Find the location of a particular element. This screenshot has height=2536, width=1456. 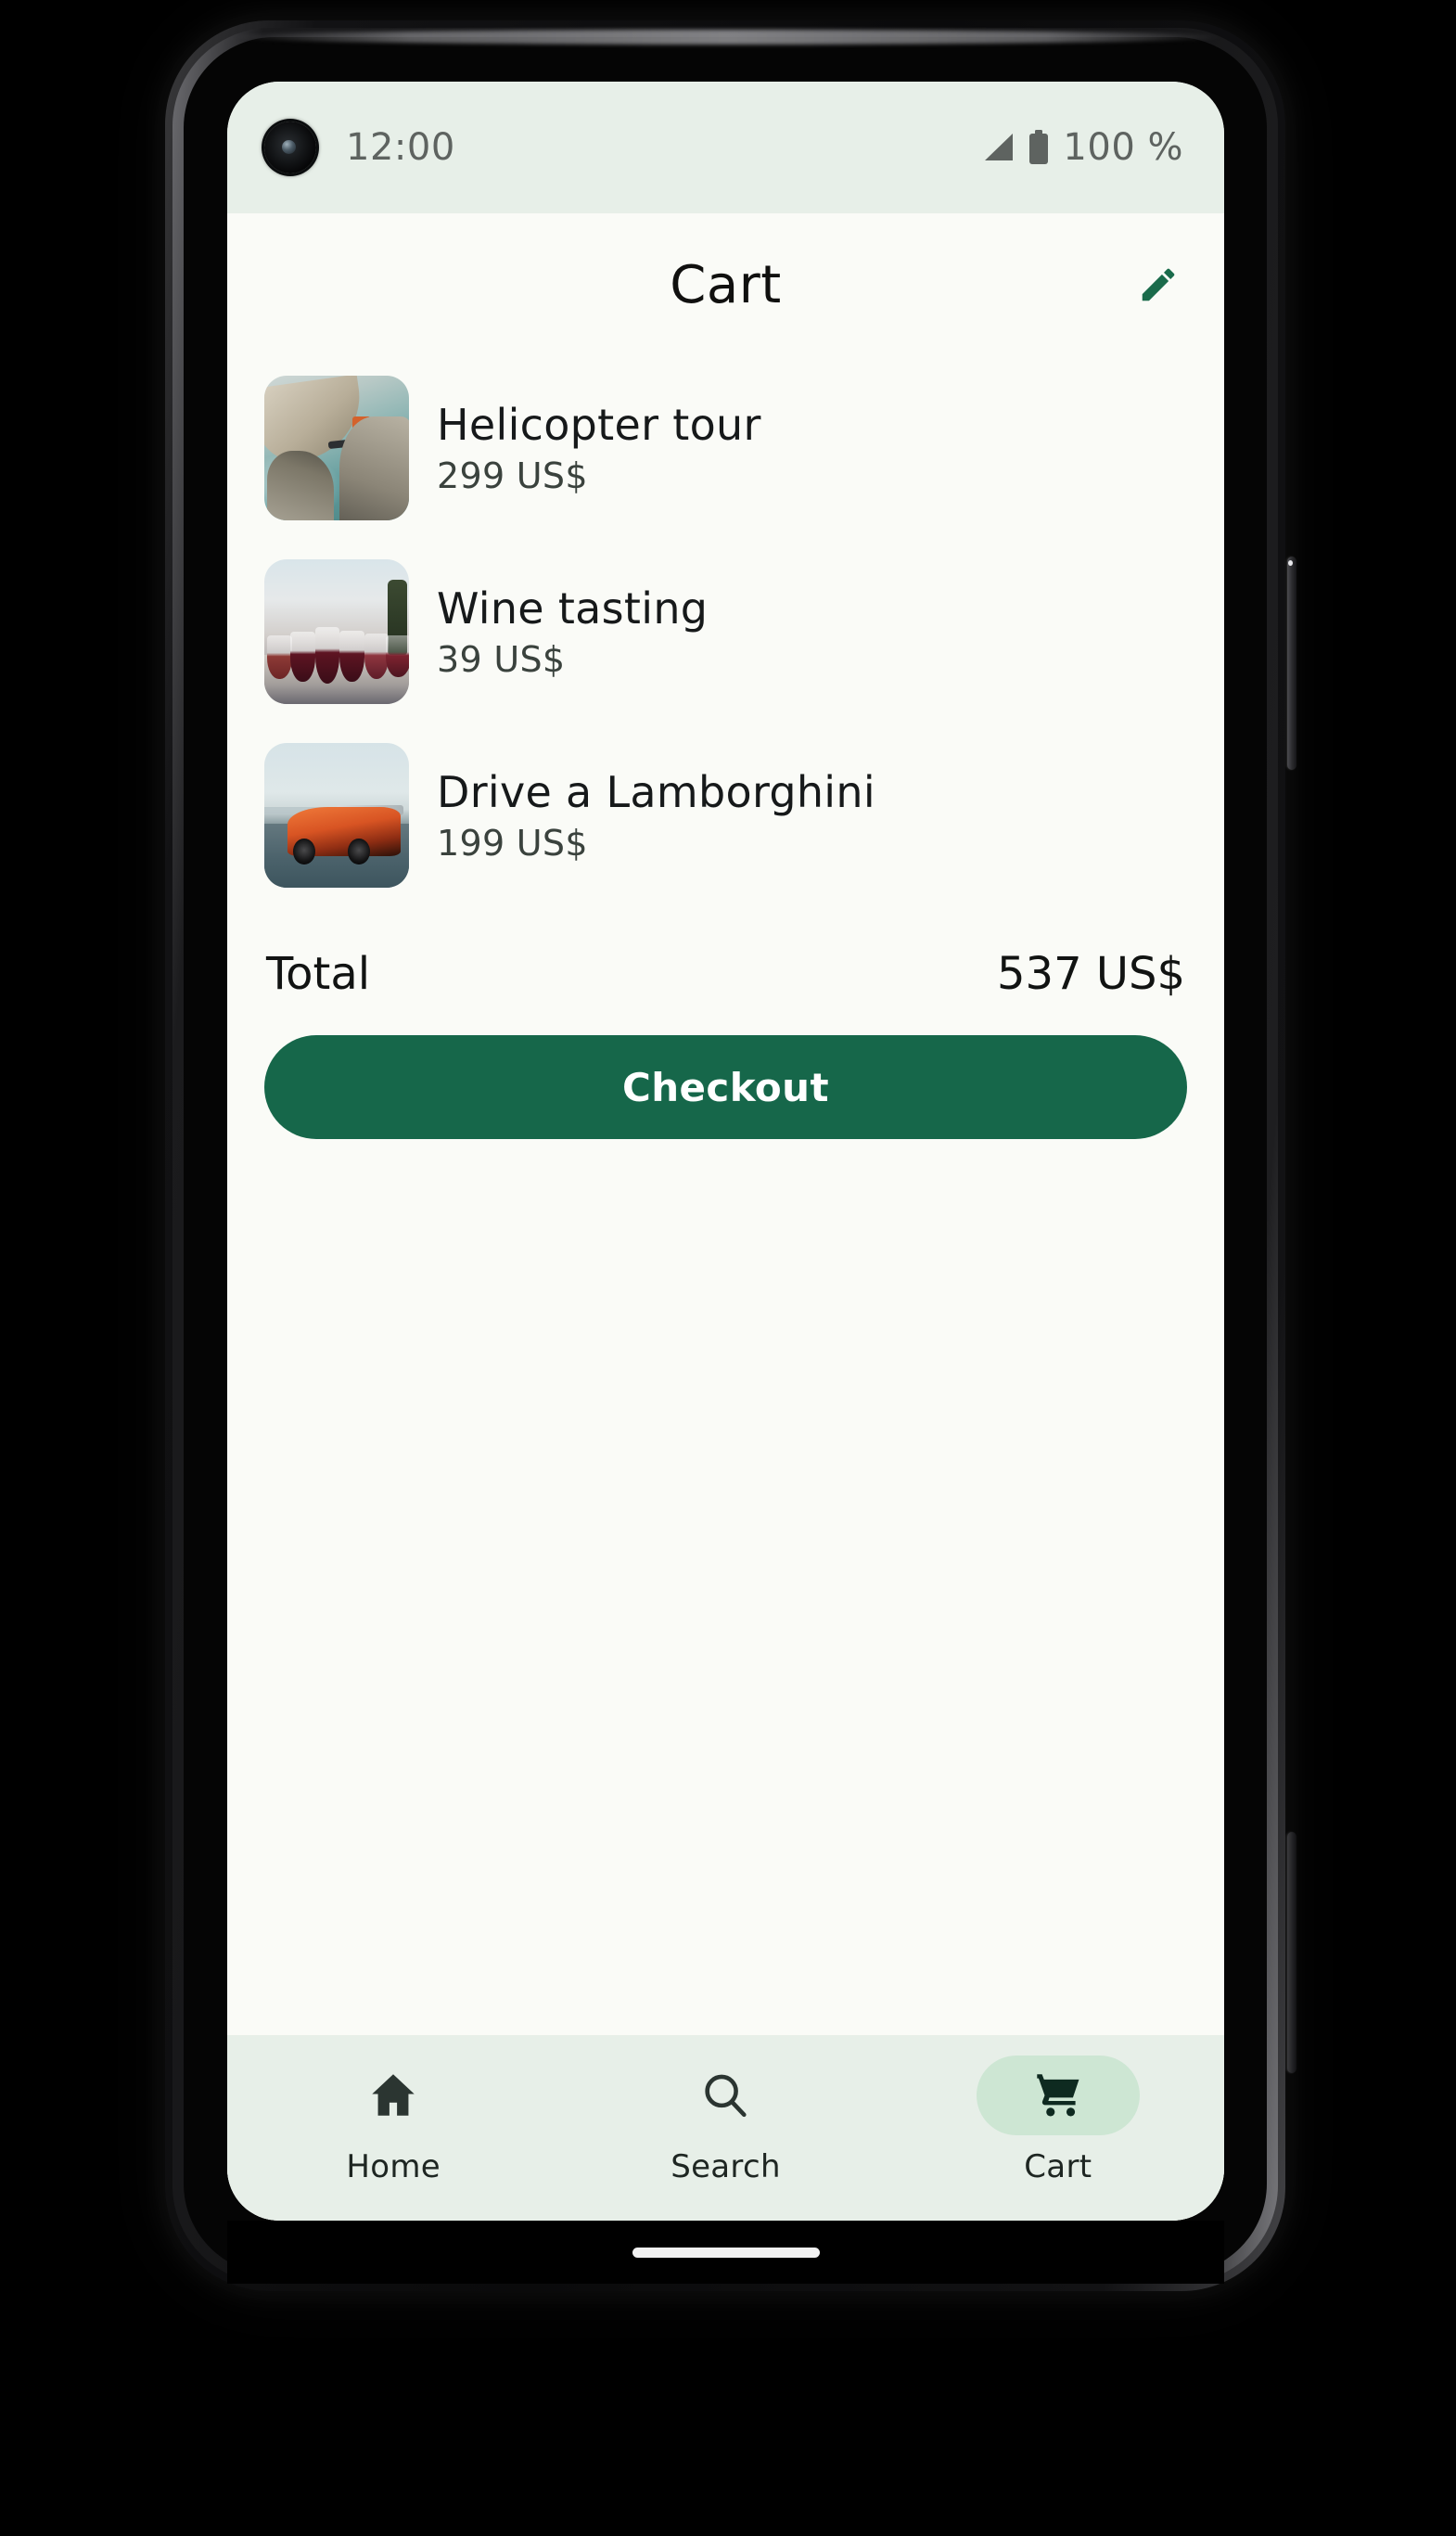

edit-cart-button is located at coordinates (1158, 284).